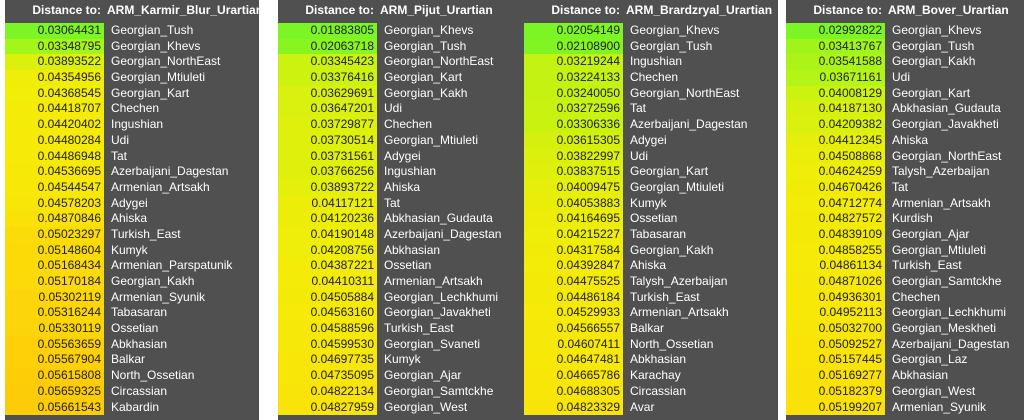 Image resolution: width=1024 pixels, height=420 pixels. I want to click on distance-value: 0.03766256, so click(327, 172).